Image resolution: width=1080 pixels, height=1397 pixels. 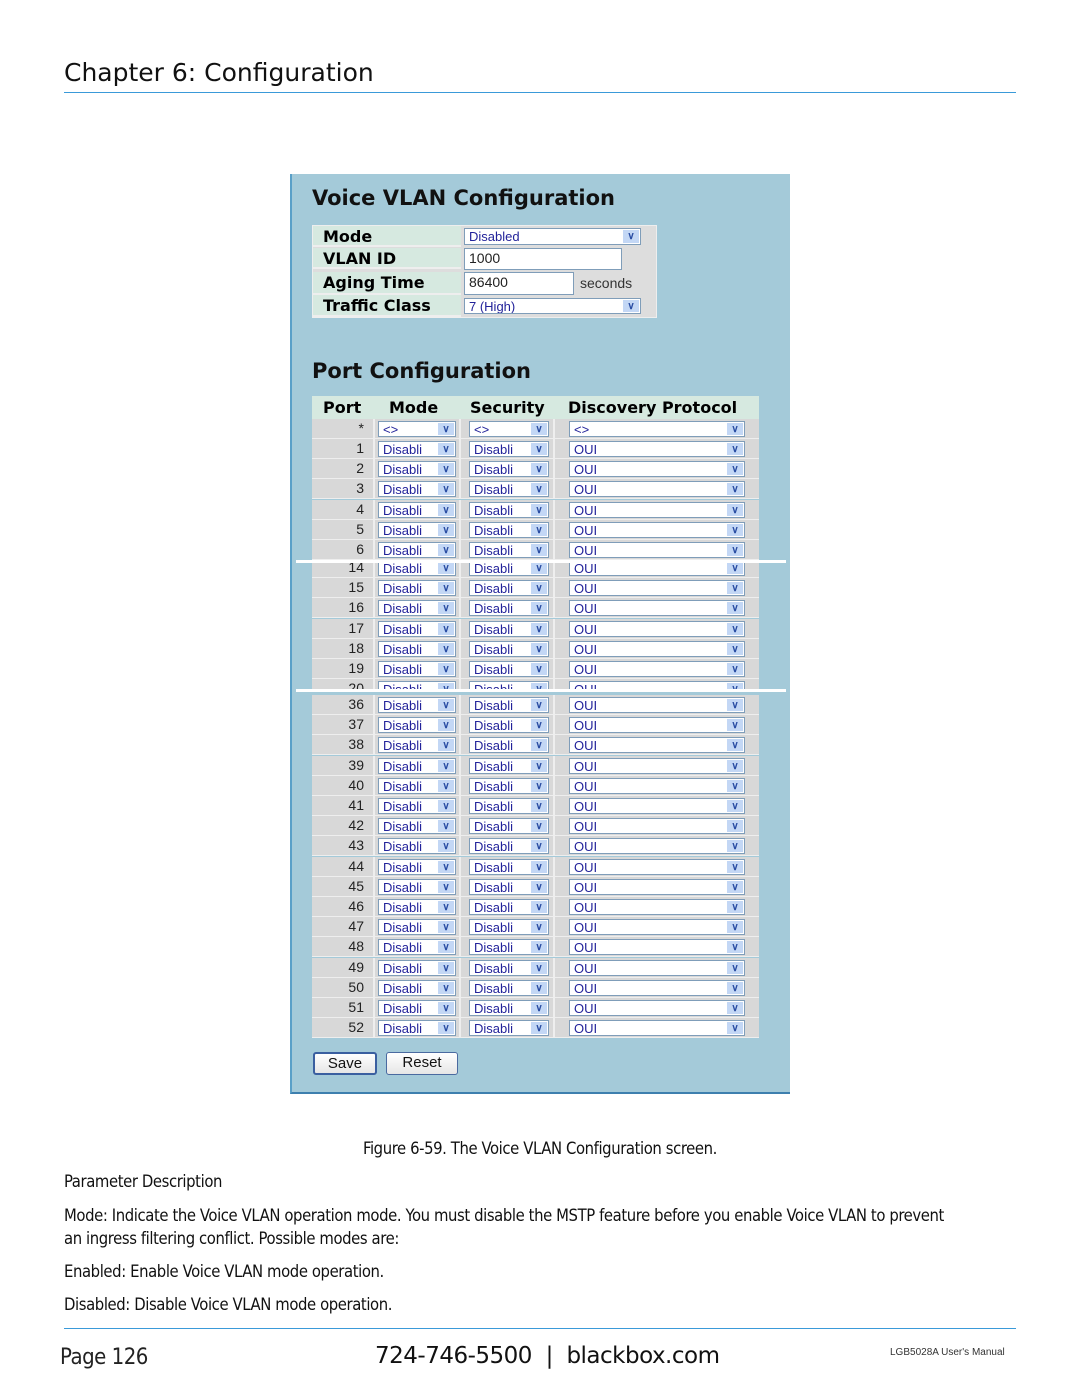 I want to click on header-rule, so click(x=540, y=92).